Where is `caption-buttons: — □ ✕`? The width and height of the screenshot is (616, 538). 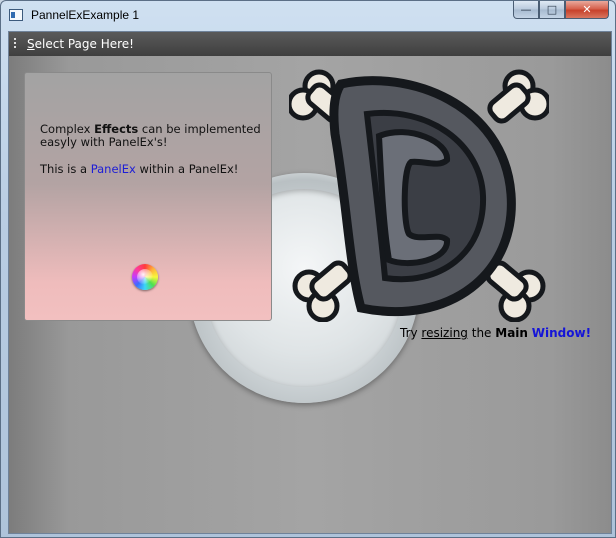
caption-buttons: — □ ✕ is located at coordinates (561, 11).